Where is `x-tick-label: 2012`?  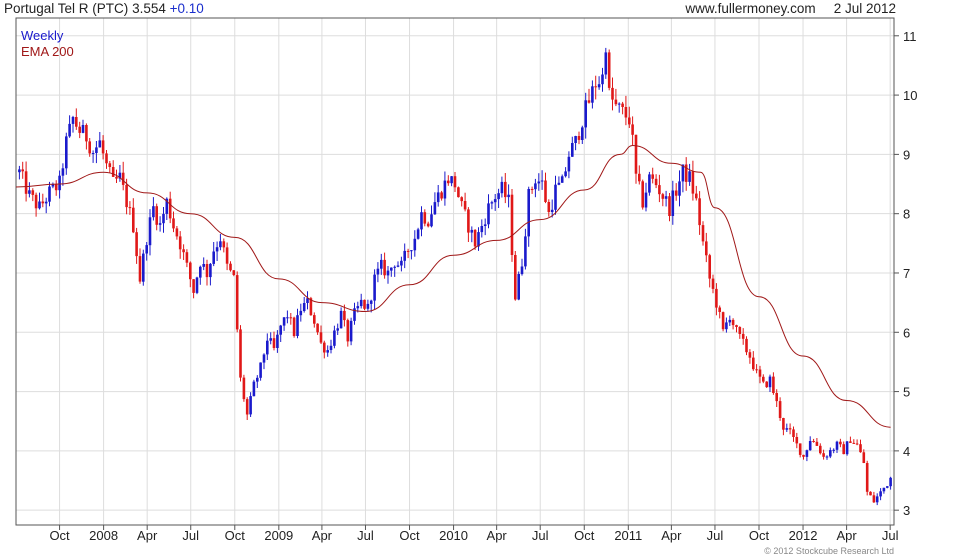 x-tick-label: 2012 is located at coordinates (803, 535).